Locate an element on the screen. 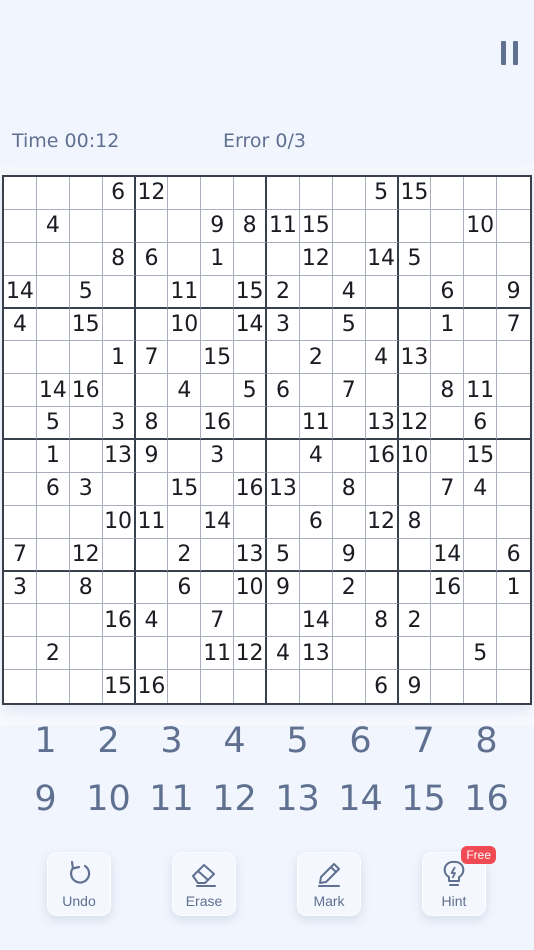 The height and width of the screenshot is (950, 534). number-key-8: 8 is located at coordinates (486, 741).